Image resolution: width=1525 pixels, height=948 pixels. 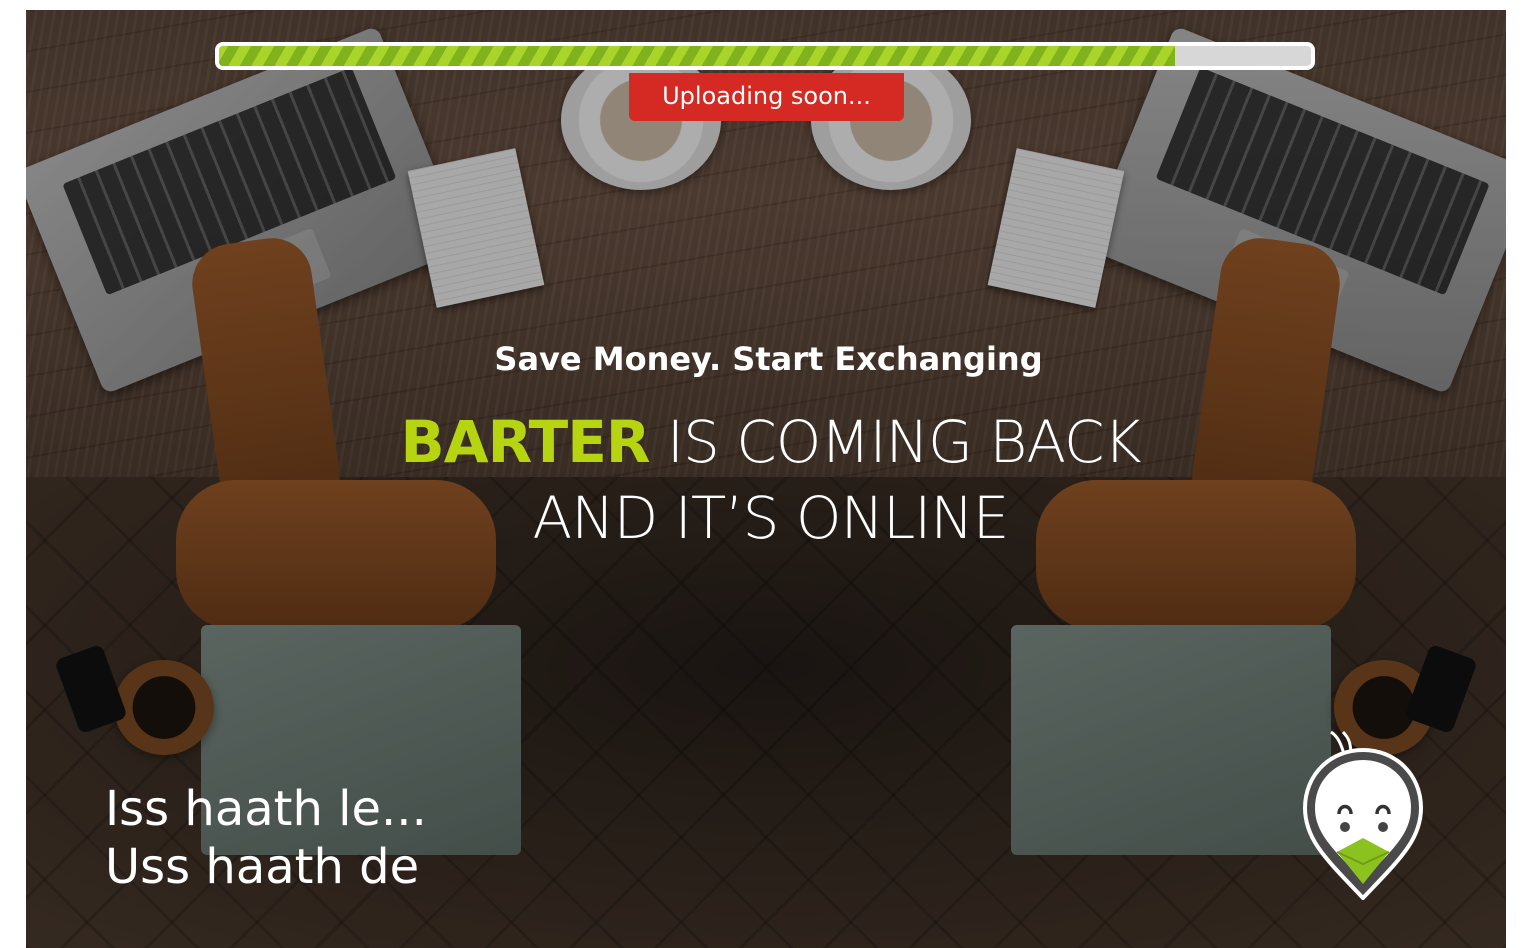 What do you see at coordinates (1363, 814) in the screenshot?
I see `bird-mascot-icon` at bounding box center [1363, 814].